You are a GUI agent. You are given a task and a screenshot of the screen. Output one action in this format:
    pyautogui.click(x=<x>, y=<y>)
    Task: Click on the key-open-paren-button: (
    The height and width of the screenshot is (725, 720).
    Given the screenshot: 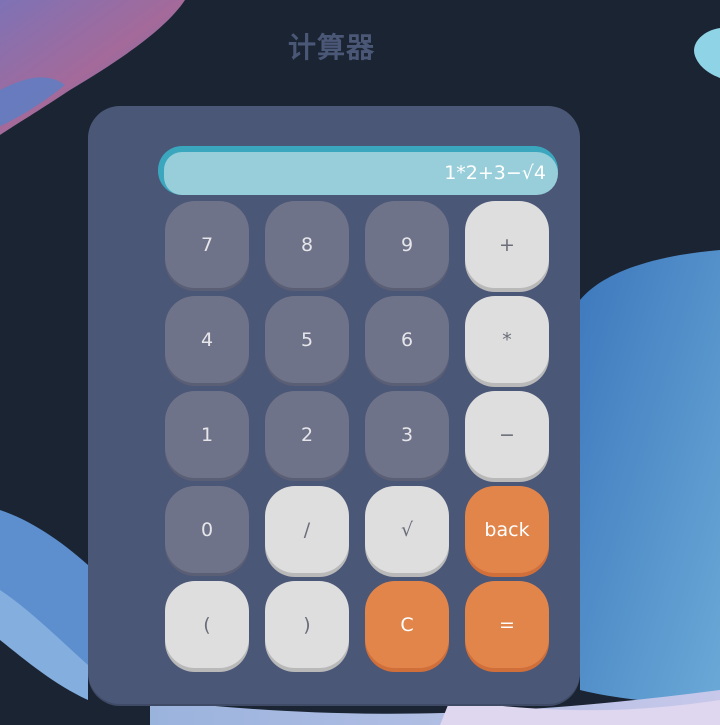 What is the action you would take?
    pyautogui.click(x=207, y=624)
    